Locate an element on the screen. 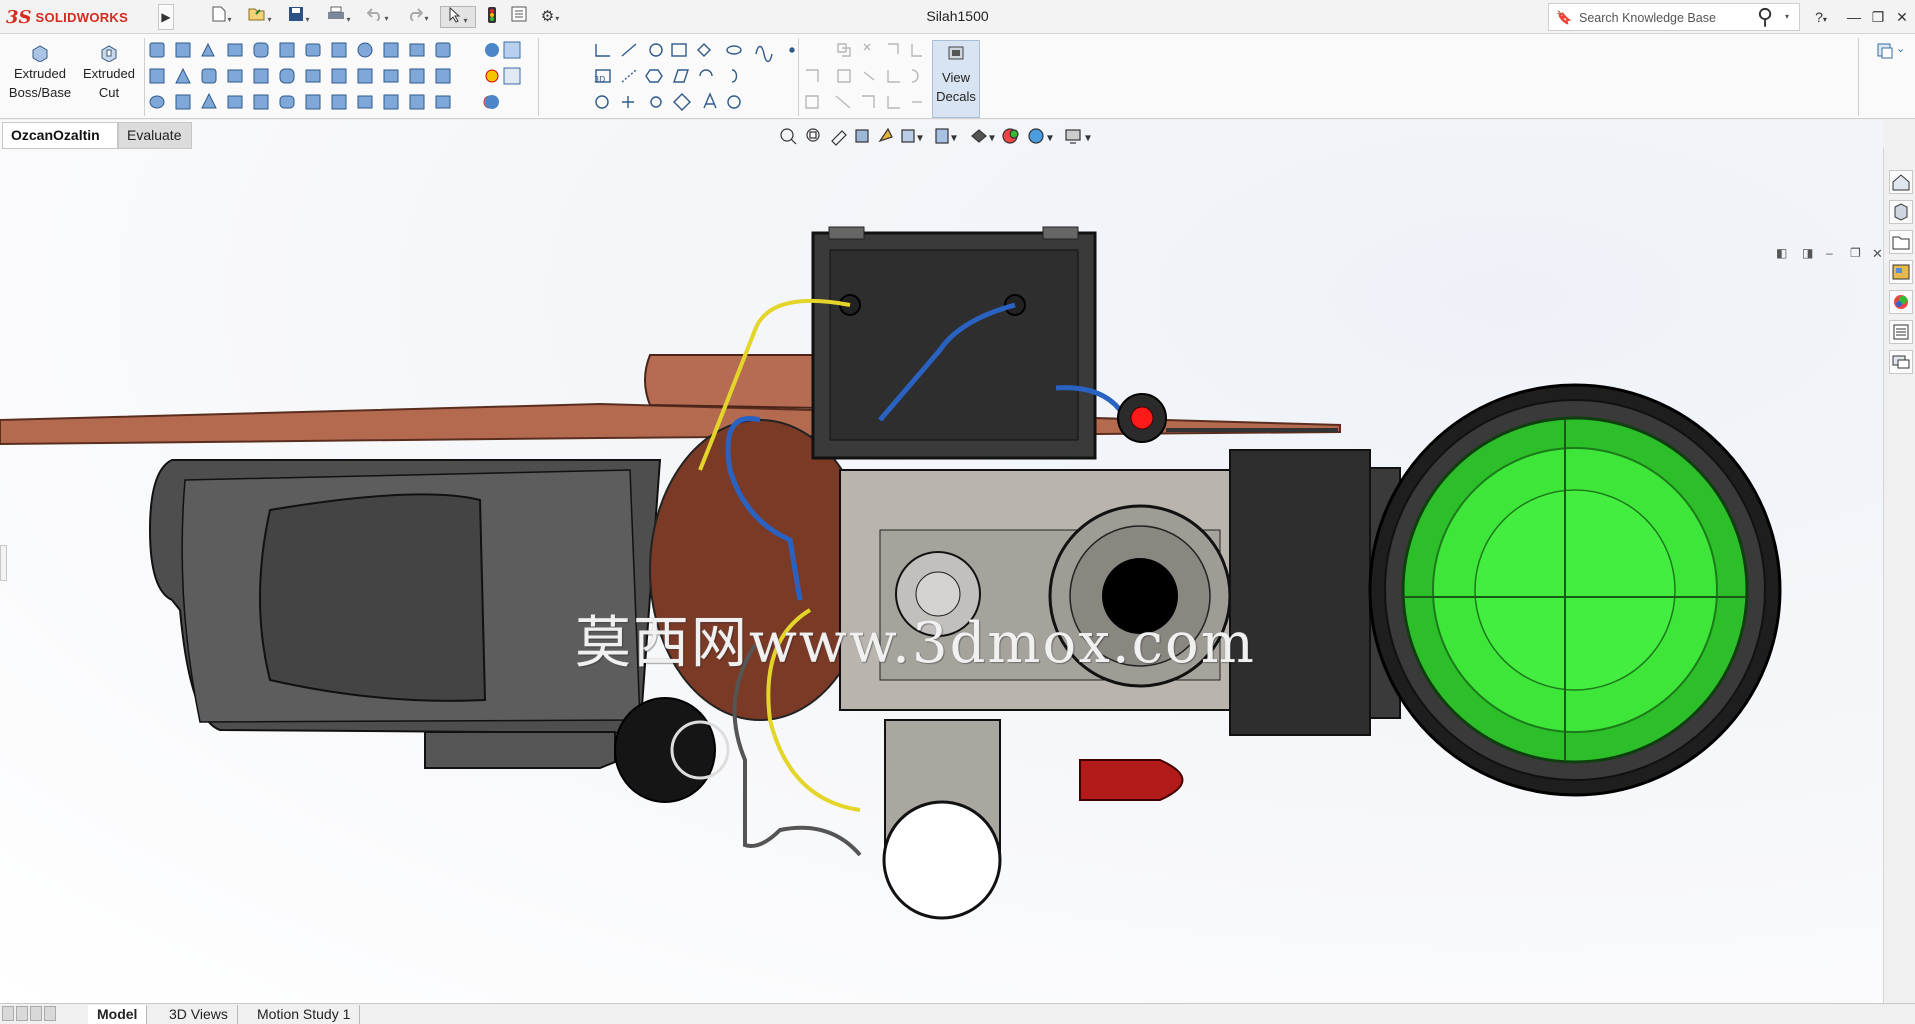  viewport-restore-icon: ❐ is located at coordinates (1855, 253).